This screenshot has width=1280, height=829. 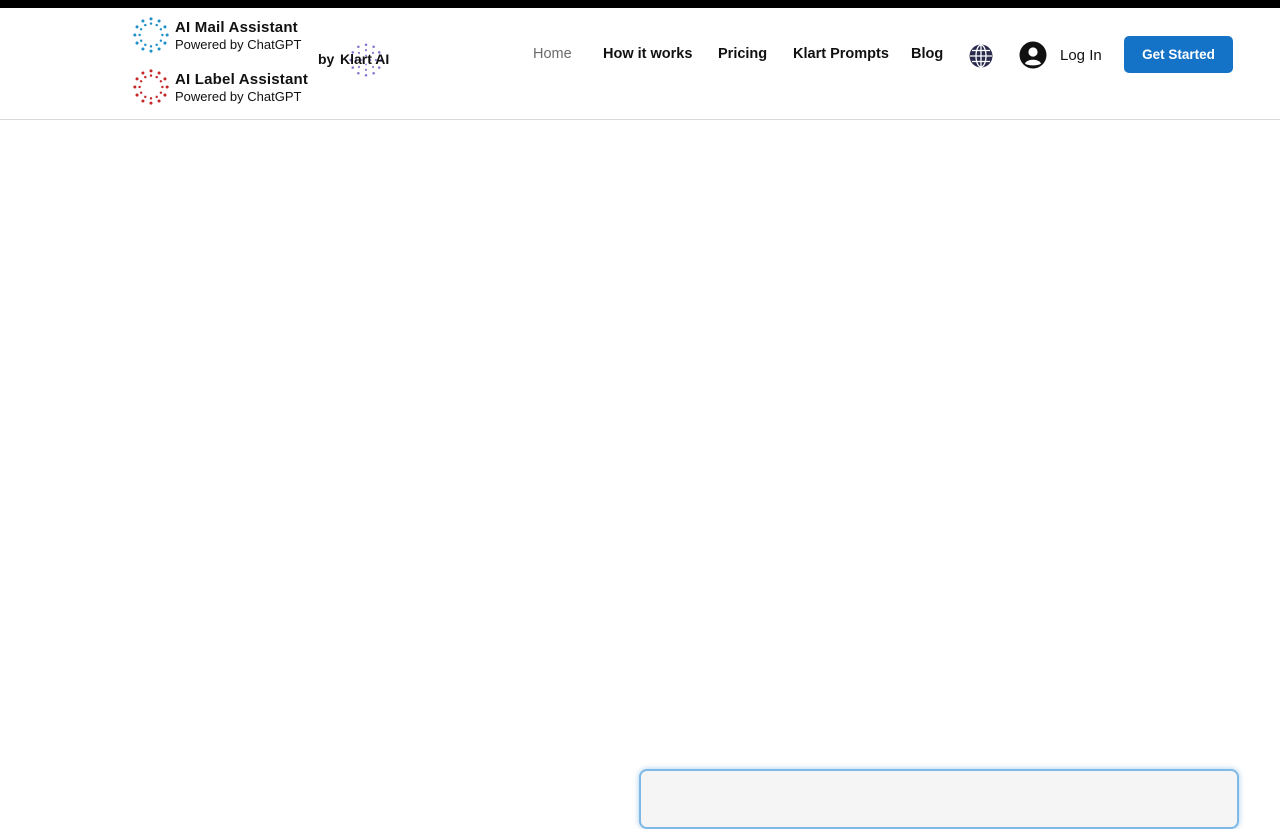 What do you see at coordinates (238, 44) in the screenshot?
I see `brand-mail-subtitle: Powered by ChatGPT` at bounding box center [238, 44].